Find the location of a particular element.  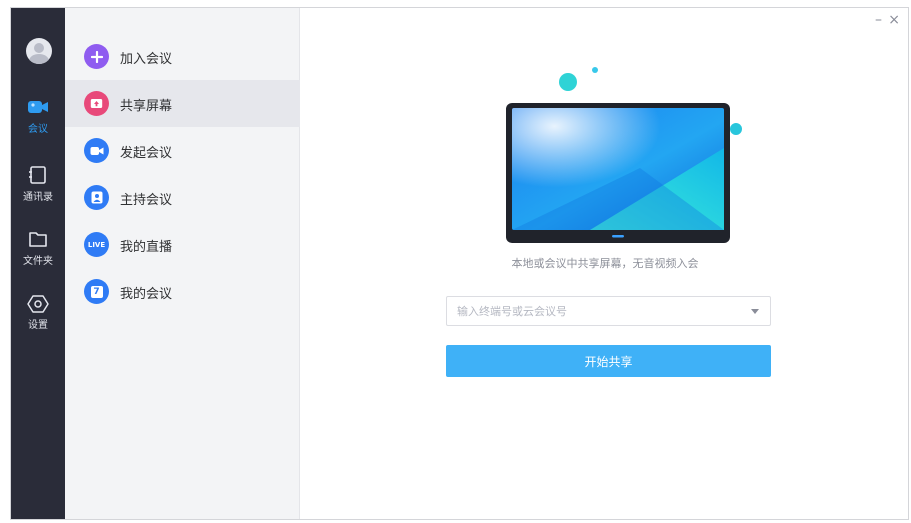

menu-item-my-meetings: 7 我的会议 is located at coordinates (182, 291).